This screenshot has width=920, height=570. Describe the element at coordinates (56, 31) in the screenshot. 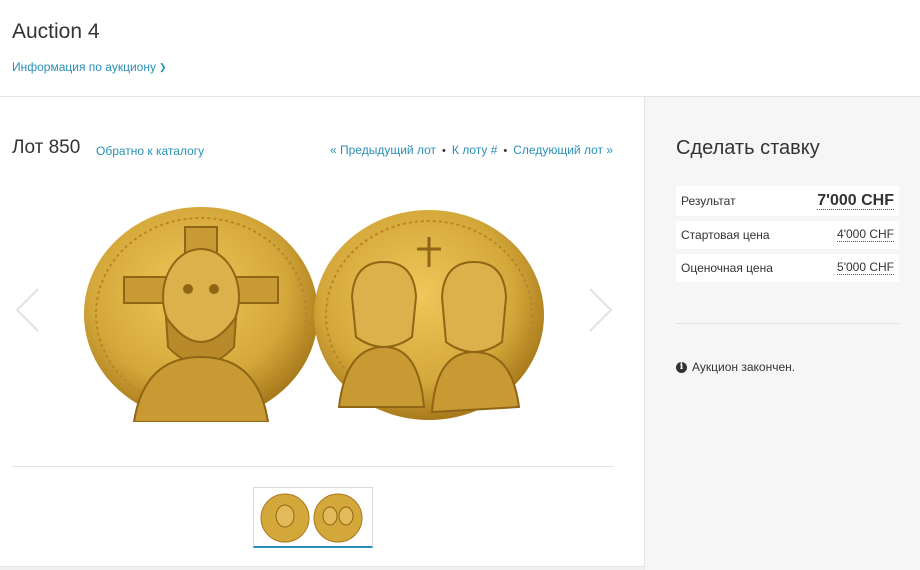

I see `auction-title: Auction 4` at that location.